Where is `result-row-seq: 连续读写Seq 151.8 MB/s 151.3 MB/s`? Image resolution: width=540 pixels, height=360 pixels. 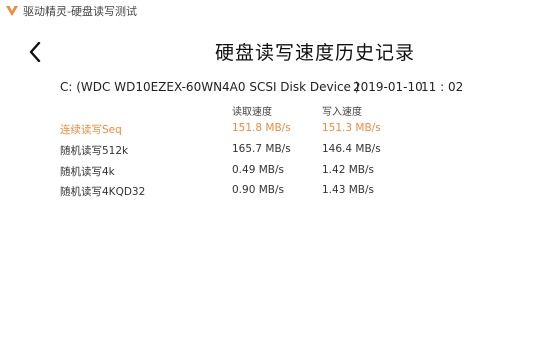 result-row-seq: 连续读写Seq 151.8 MB/s 151.3 MB/s is located at coordinates (250, 130).